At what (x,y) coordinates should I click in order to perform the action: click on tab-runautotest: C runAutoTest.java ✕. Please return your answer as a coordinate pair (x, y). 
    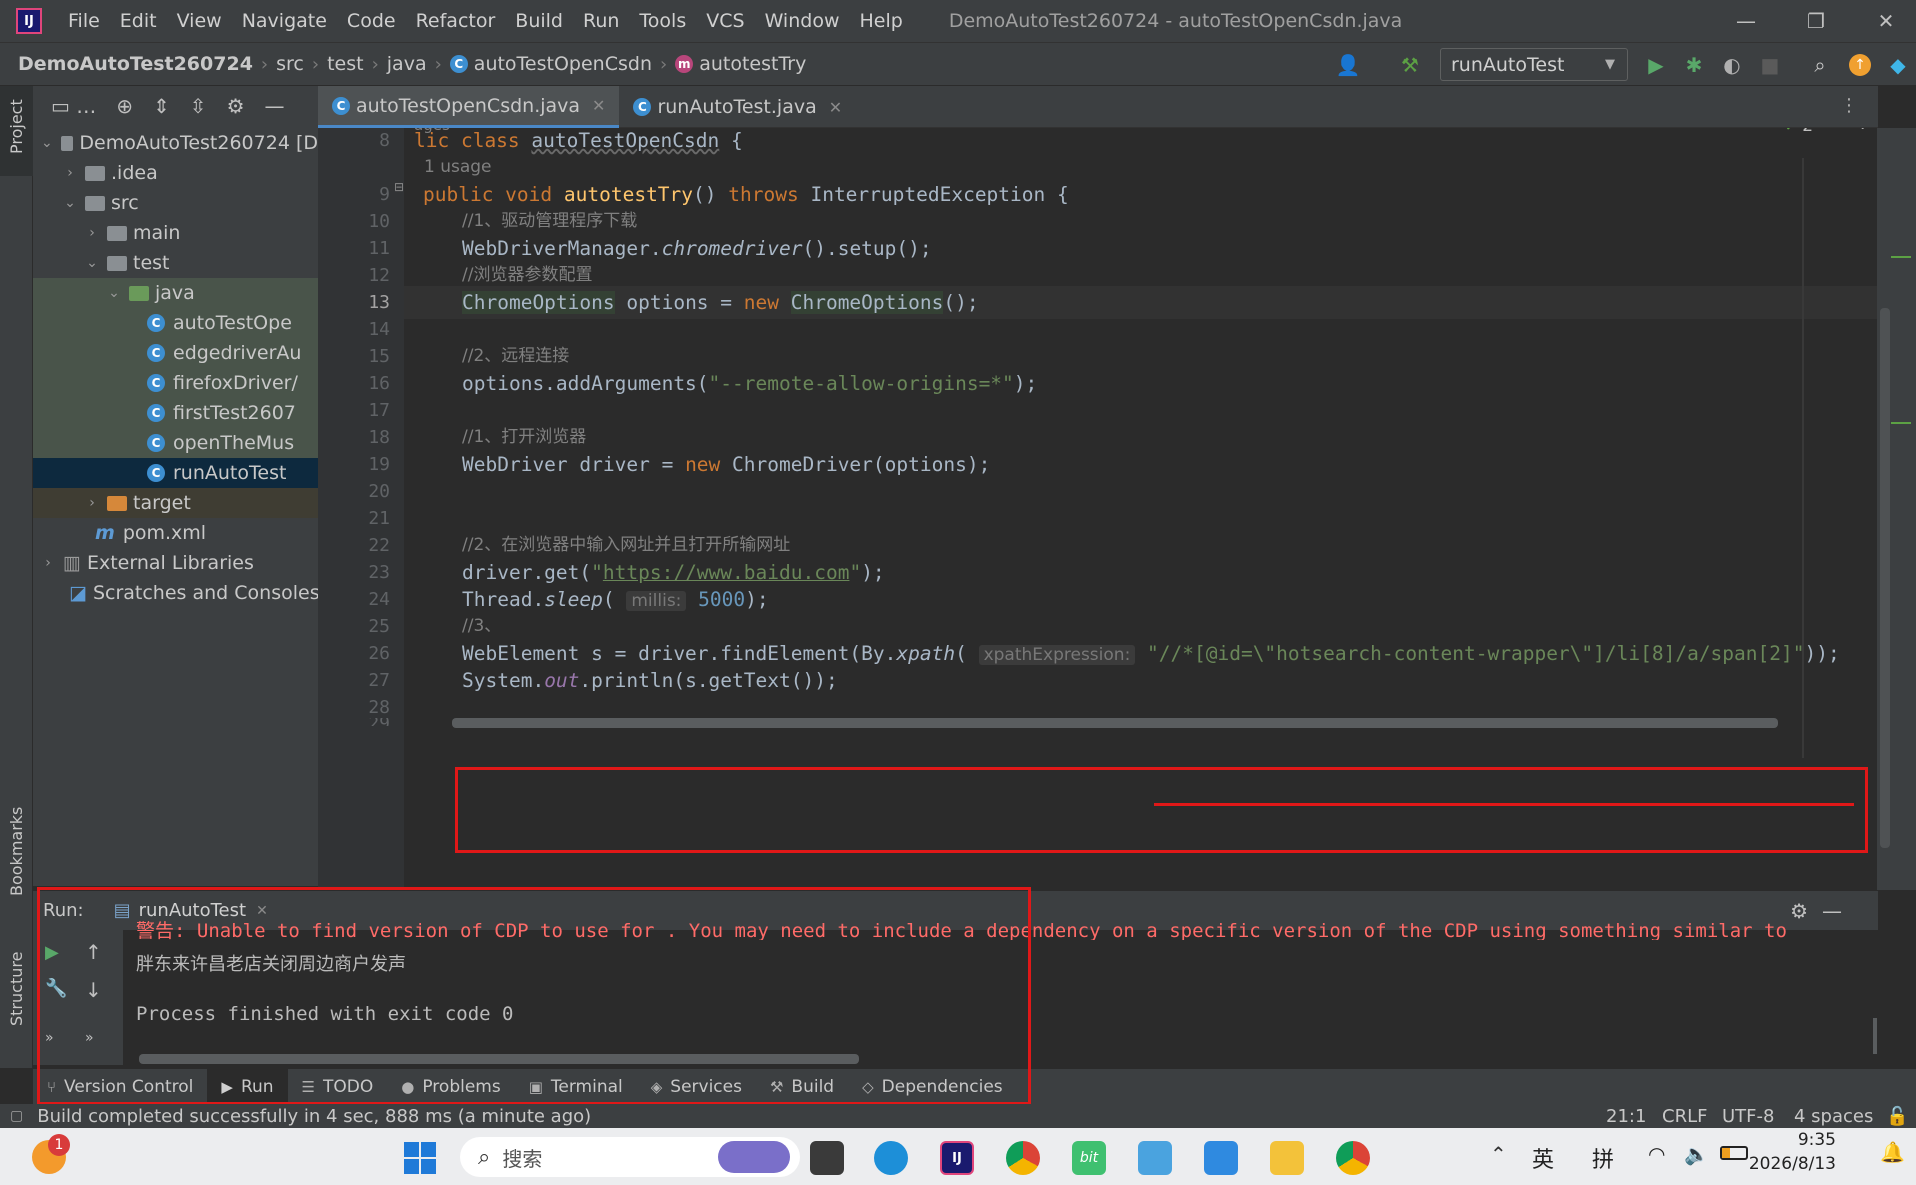
    Looking at the image, I should click on (737, 107).